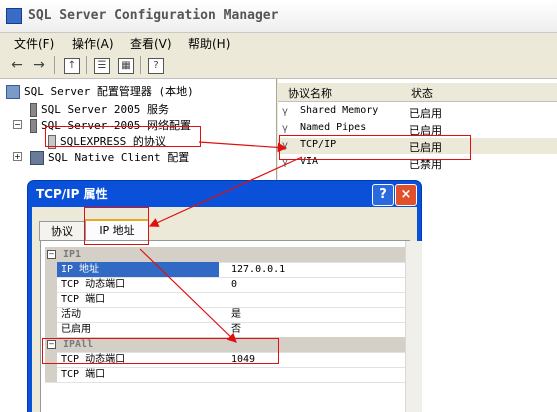 Image resolution: width=557 pixels, height=412 pixels. Describe the element at coordinates (17, 124) in the screenshot. I see `collapse-network-config: −` at that location.